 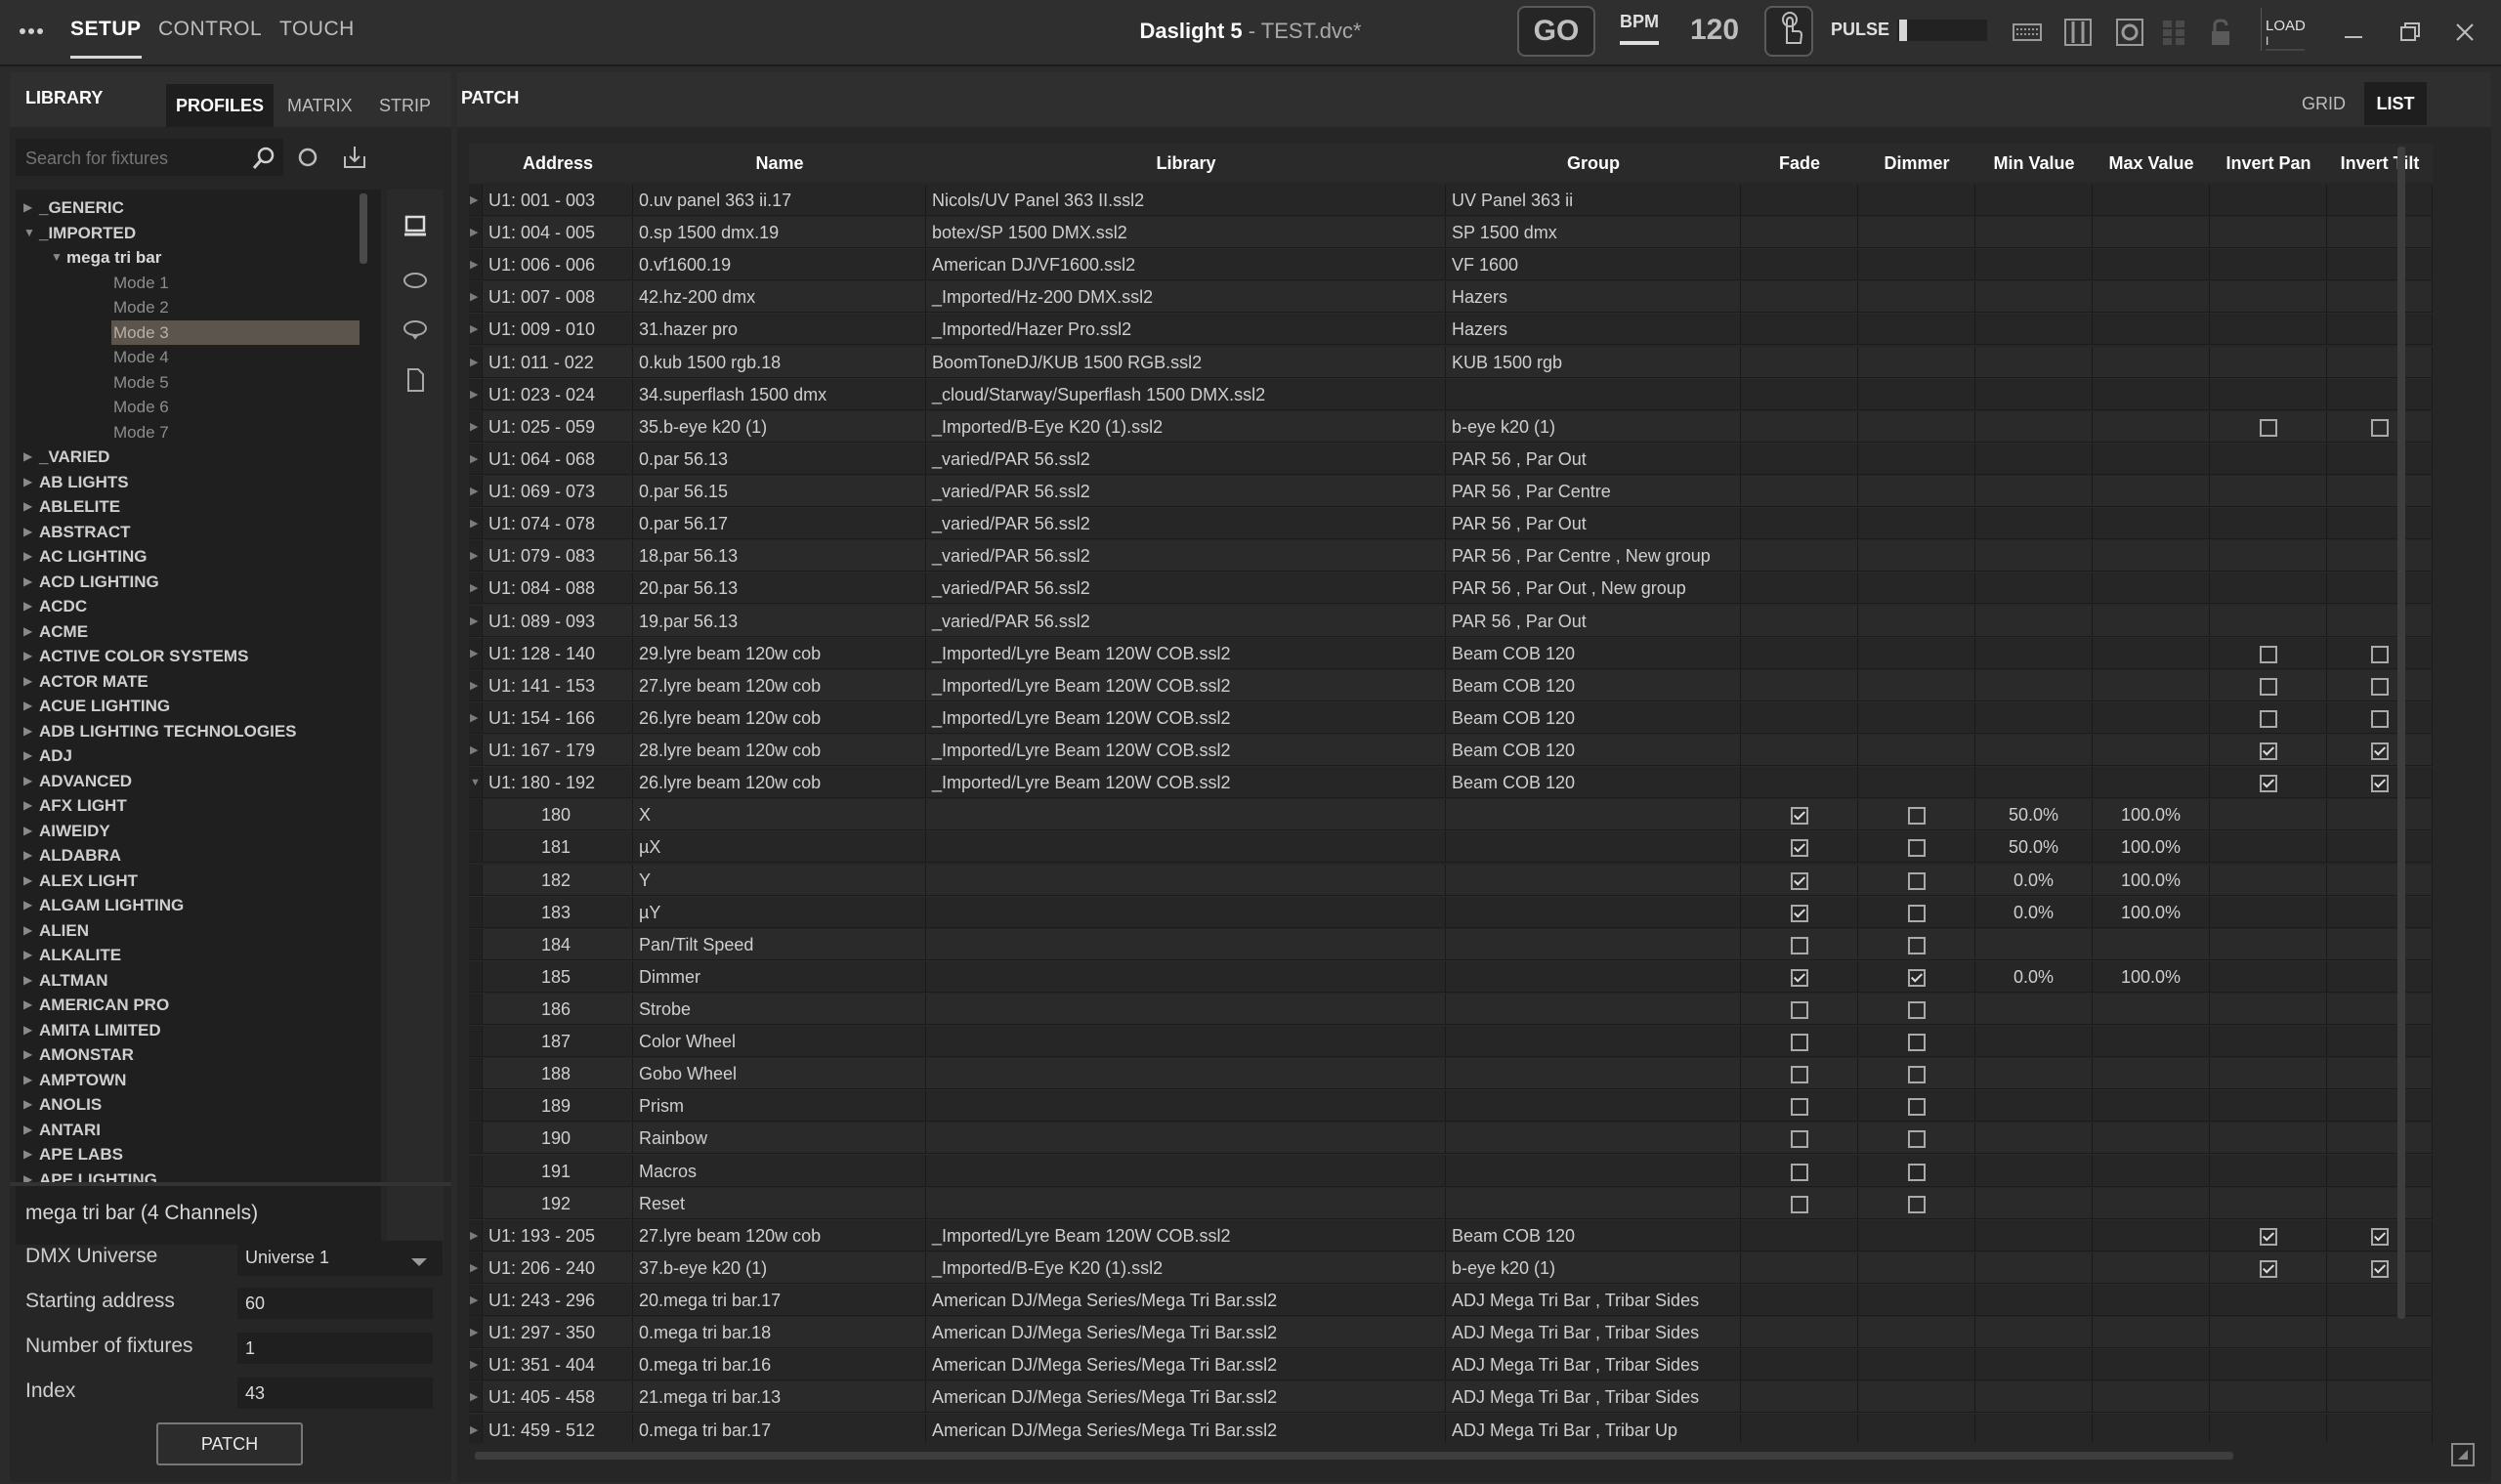 What do you see at coordinates (191, 532) in the screenshot?
I see `tree-item-brand: ▶ ABSTRACT` at bounding box center [191, 532].